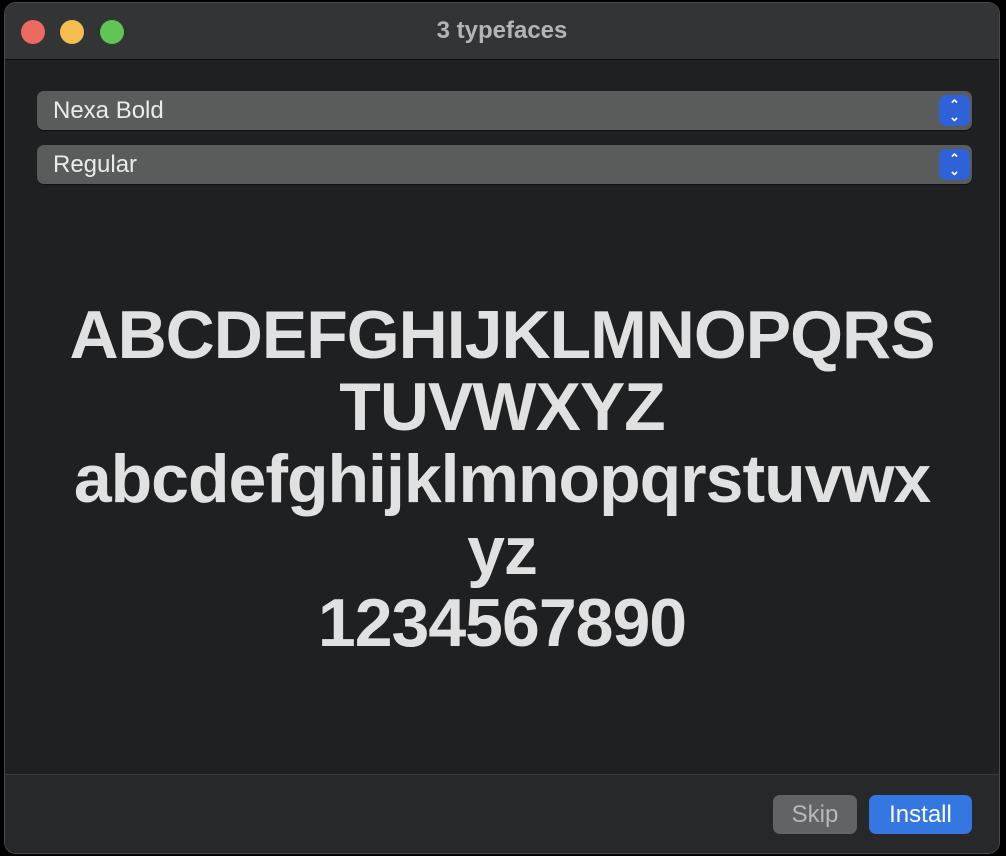 Image resolution: width=1006 pixels, height=856 pixels. What do you see at coordinates (108, 110) in the screenshot?
I see `font-family-value: Nexa Bold` at bounding box center [108, 110].